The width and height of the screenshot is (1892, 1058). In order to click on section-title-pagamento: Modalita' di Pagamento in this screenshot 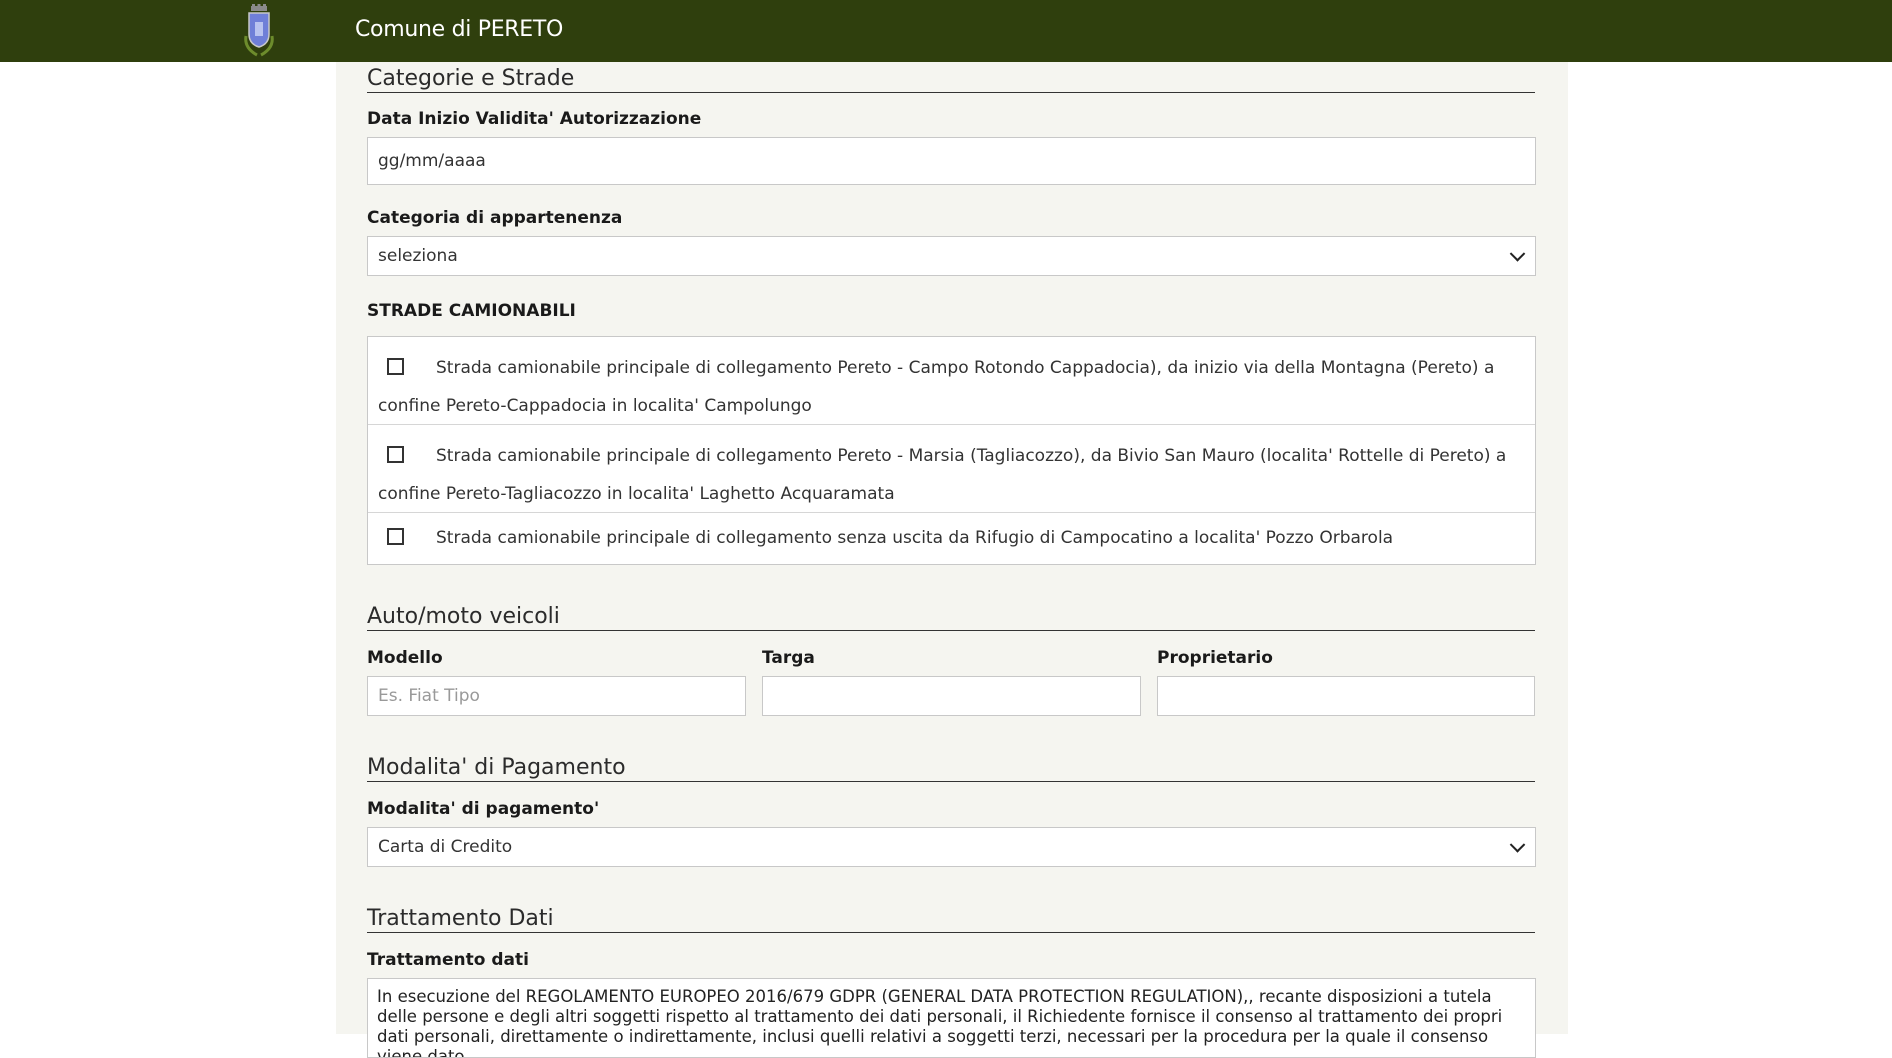, I will do `click(951, 768)`.